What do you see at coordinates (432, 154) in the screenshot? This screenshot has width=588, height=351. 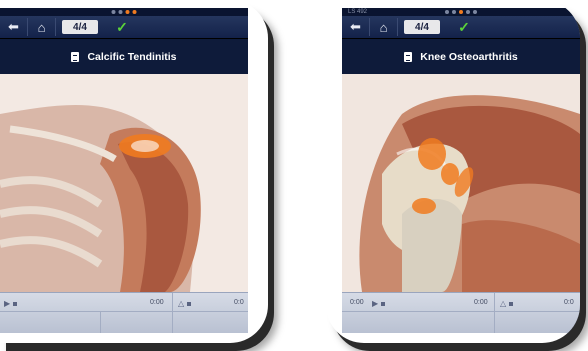 I see `highlight-marker` at bounding box center [432, 154].